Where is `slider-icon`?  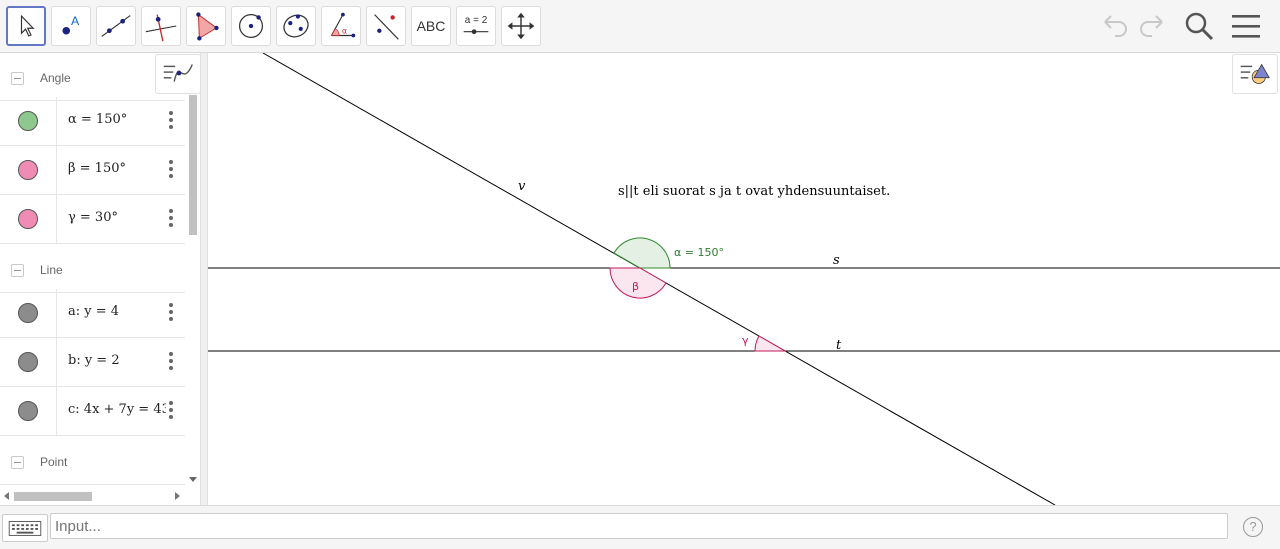
slider-icon is located at coordinates (476, 32).